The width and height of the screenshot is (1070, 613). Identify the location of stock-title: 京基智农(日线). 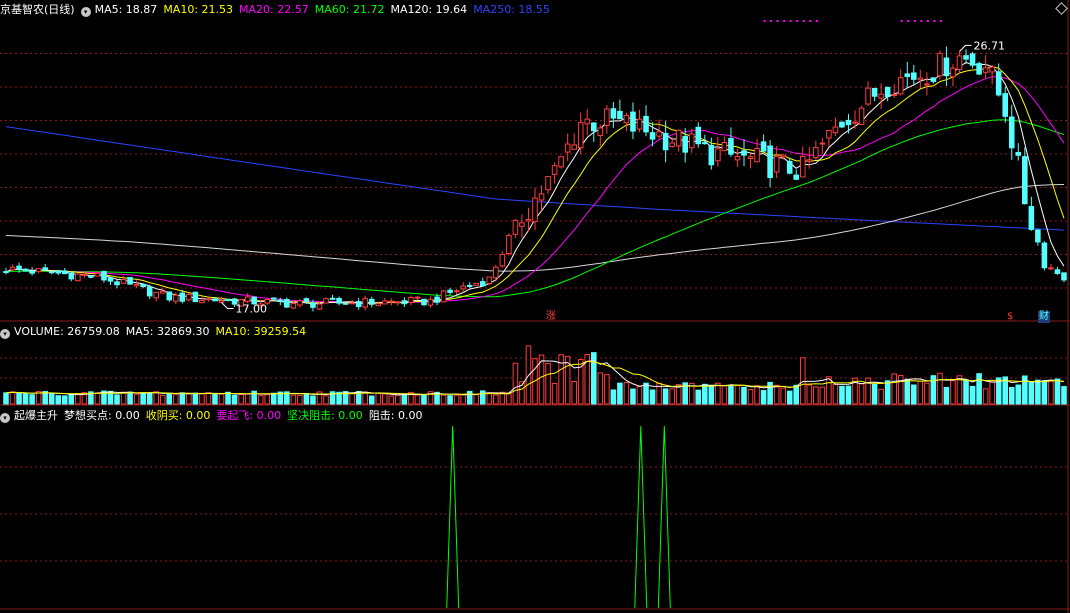
(37, 9).